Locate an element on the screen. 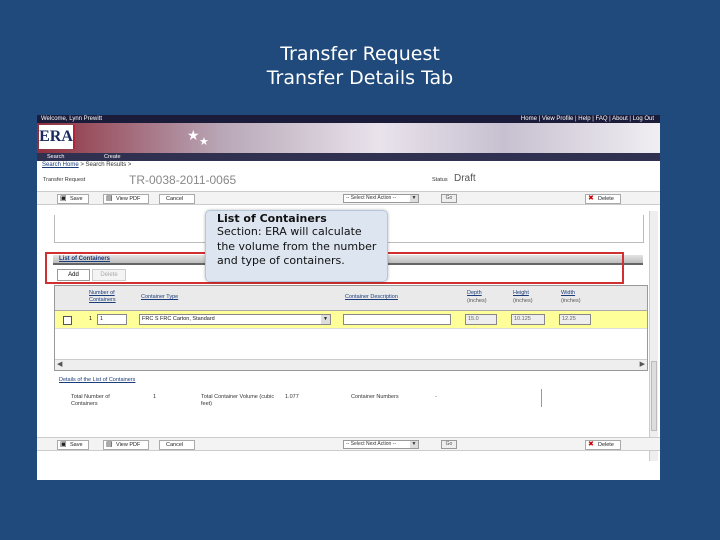 The height and width of the screenshot is (540, 720). request-label: Transfer Request is located at coordinates (64, 180).